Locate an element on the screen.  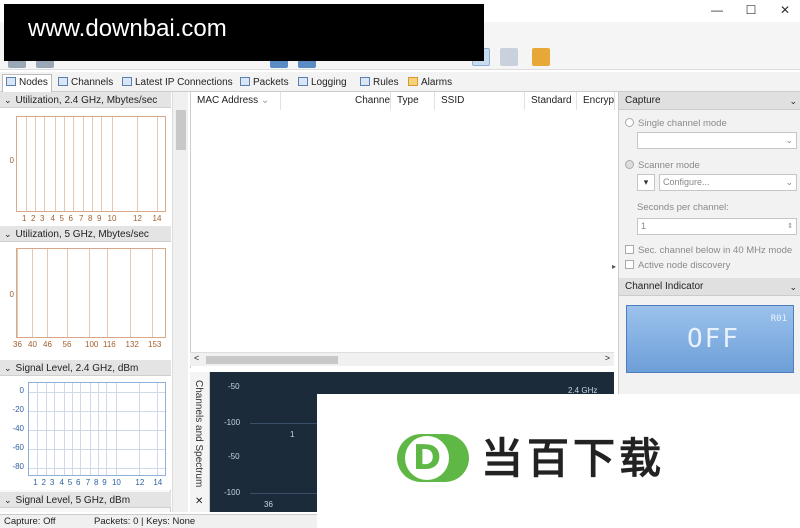
col-type: Type is located at coordinates (413, 101).